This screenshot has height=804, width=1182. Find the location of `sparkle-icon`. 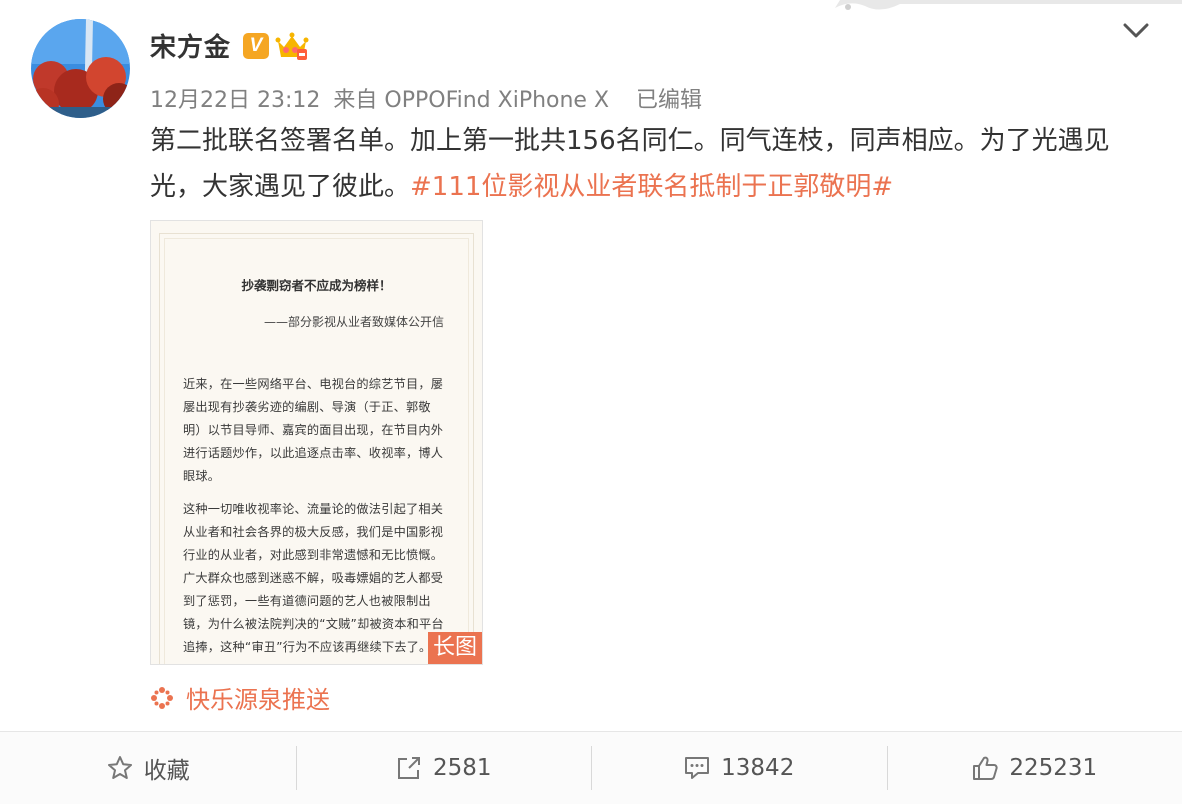

sparkle-icon is located at coordinates (162, 698).